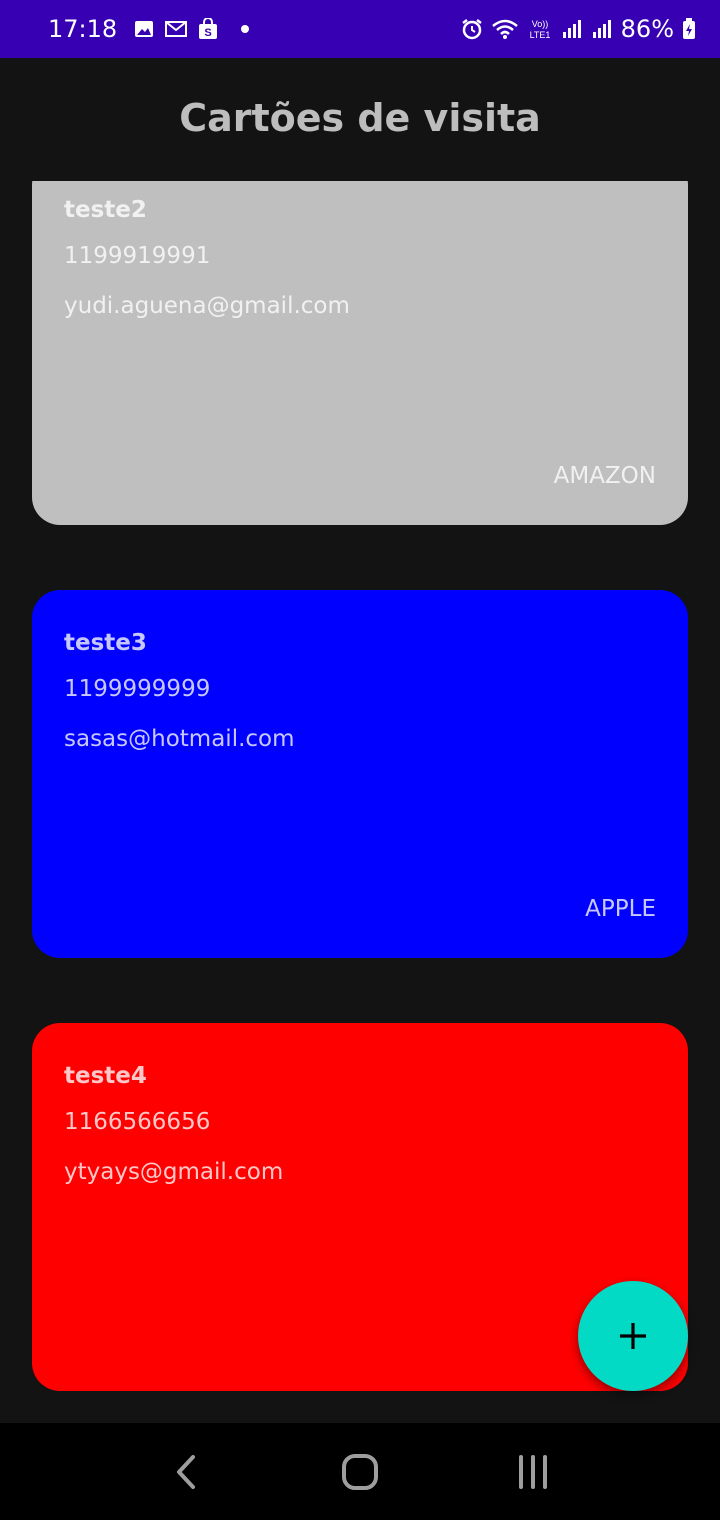  What do you see at coordinates (572, 29) in the screenshot?
I see `signal-icon` at bounding box center [572, 29].